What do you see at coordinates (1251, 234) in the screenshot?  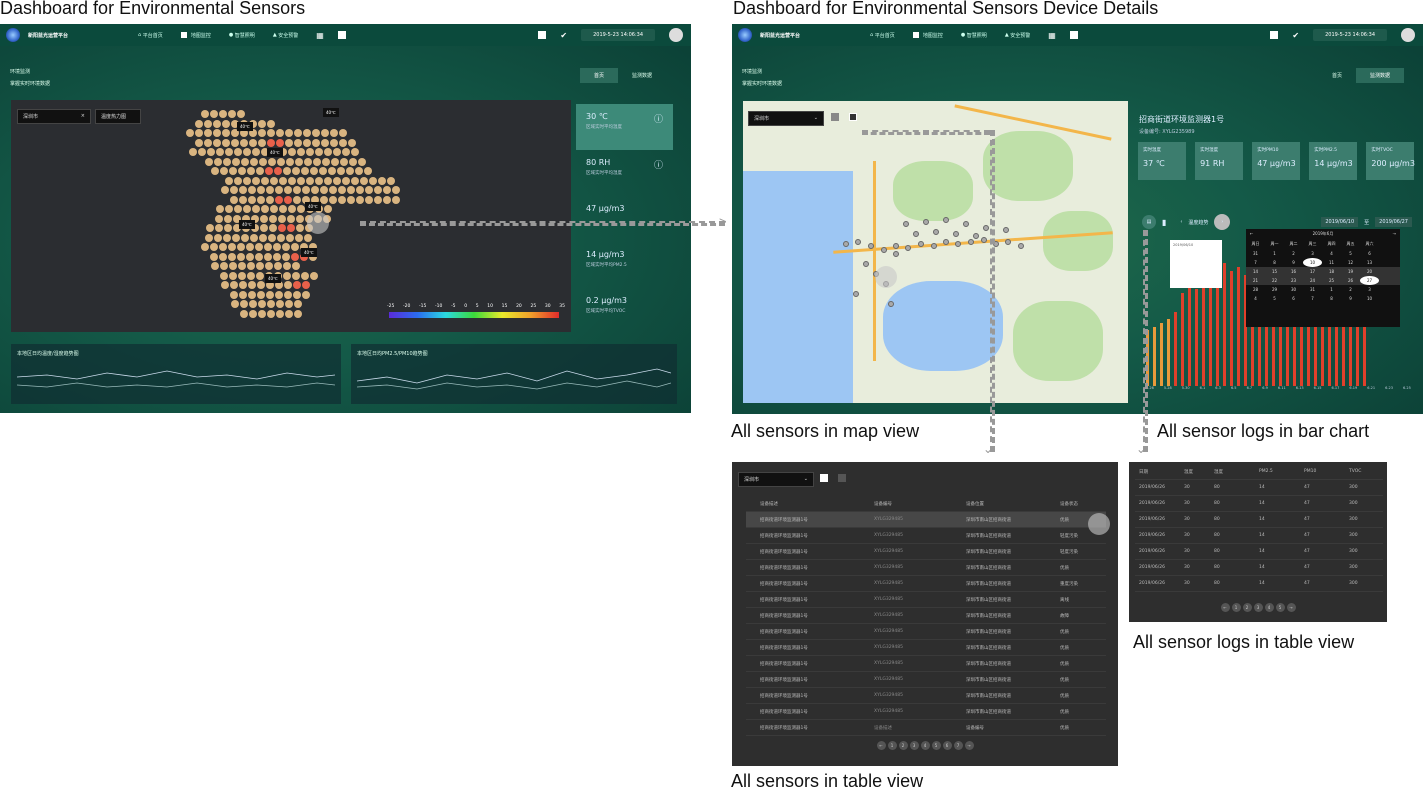 I see `prev-month-icon: ←` at bounding box center [1251, 234].